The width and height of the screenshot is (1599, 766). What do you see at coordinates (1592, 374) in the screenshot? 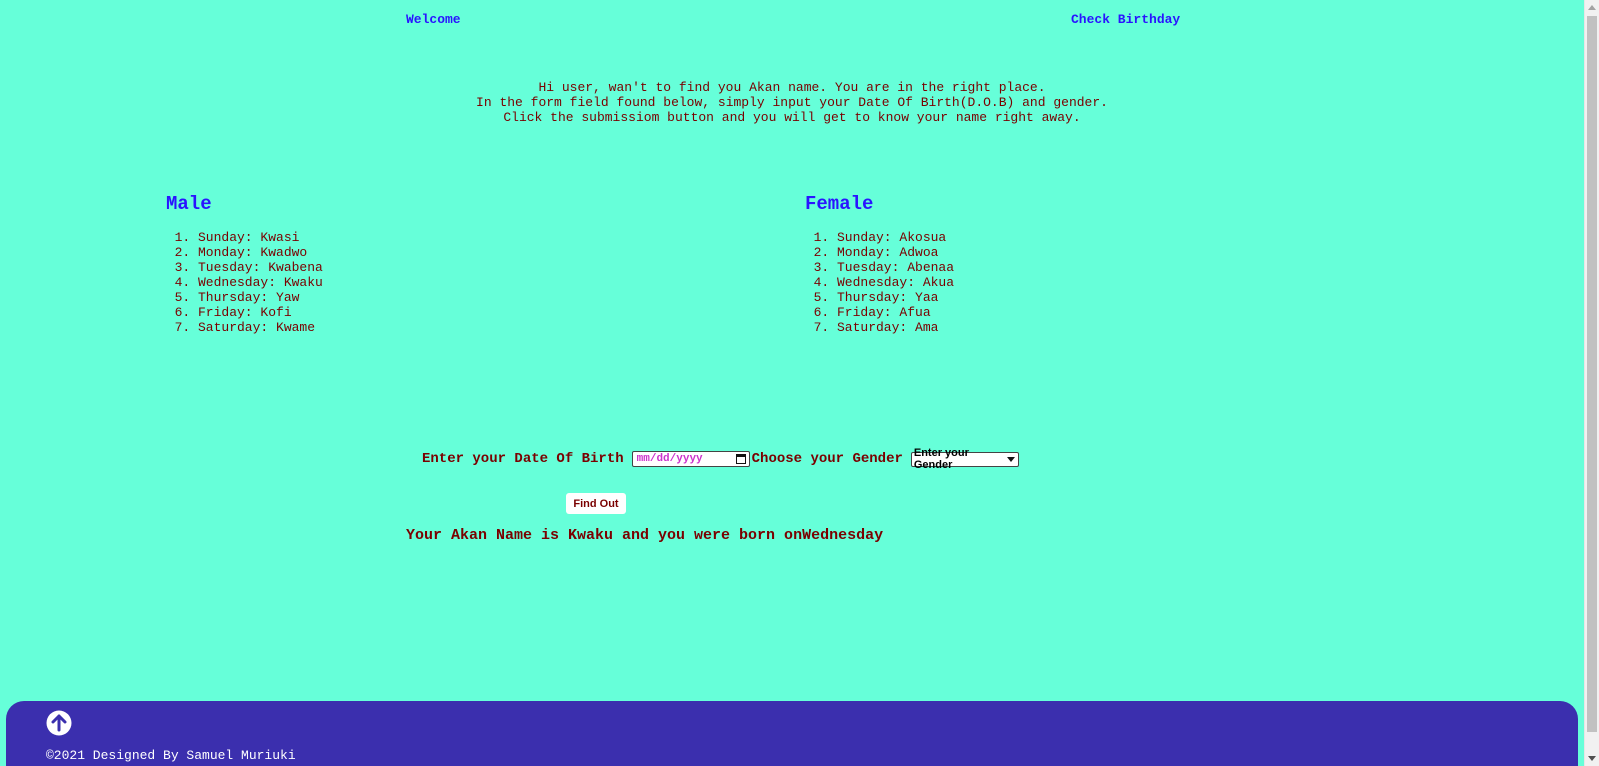
I see `scrollbar-thumb` at bounding box center [1592, 374].